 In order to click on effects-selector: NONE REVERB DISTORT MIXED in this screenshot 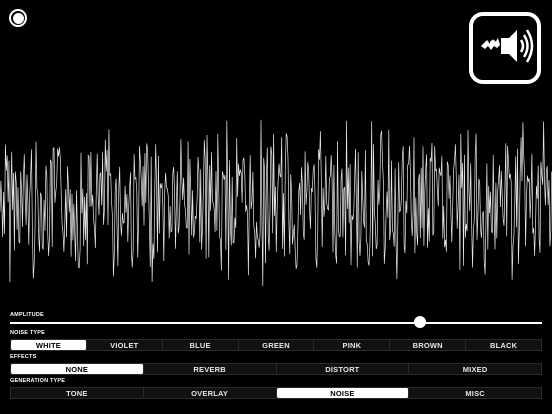, I will do `click(276, 369)`.